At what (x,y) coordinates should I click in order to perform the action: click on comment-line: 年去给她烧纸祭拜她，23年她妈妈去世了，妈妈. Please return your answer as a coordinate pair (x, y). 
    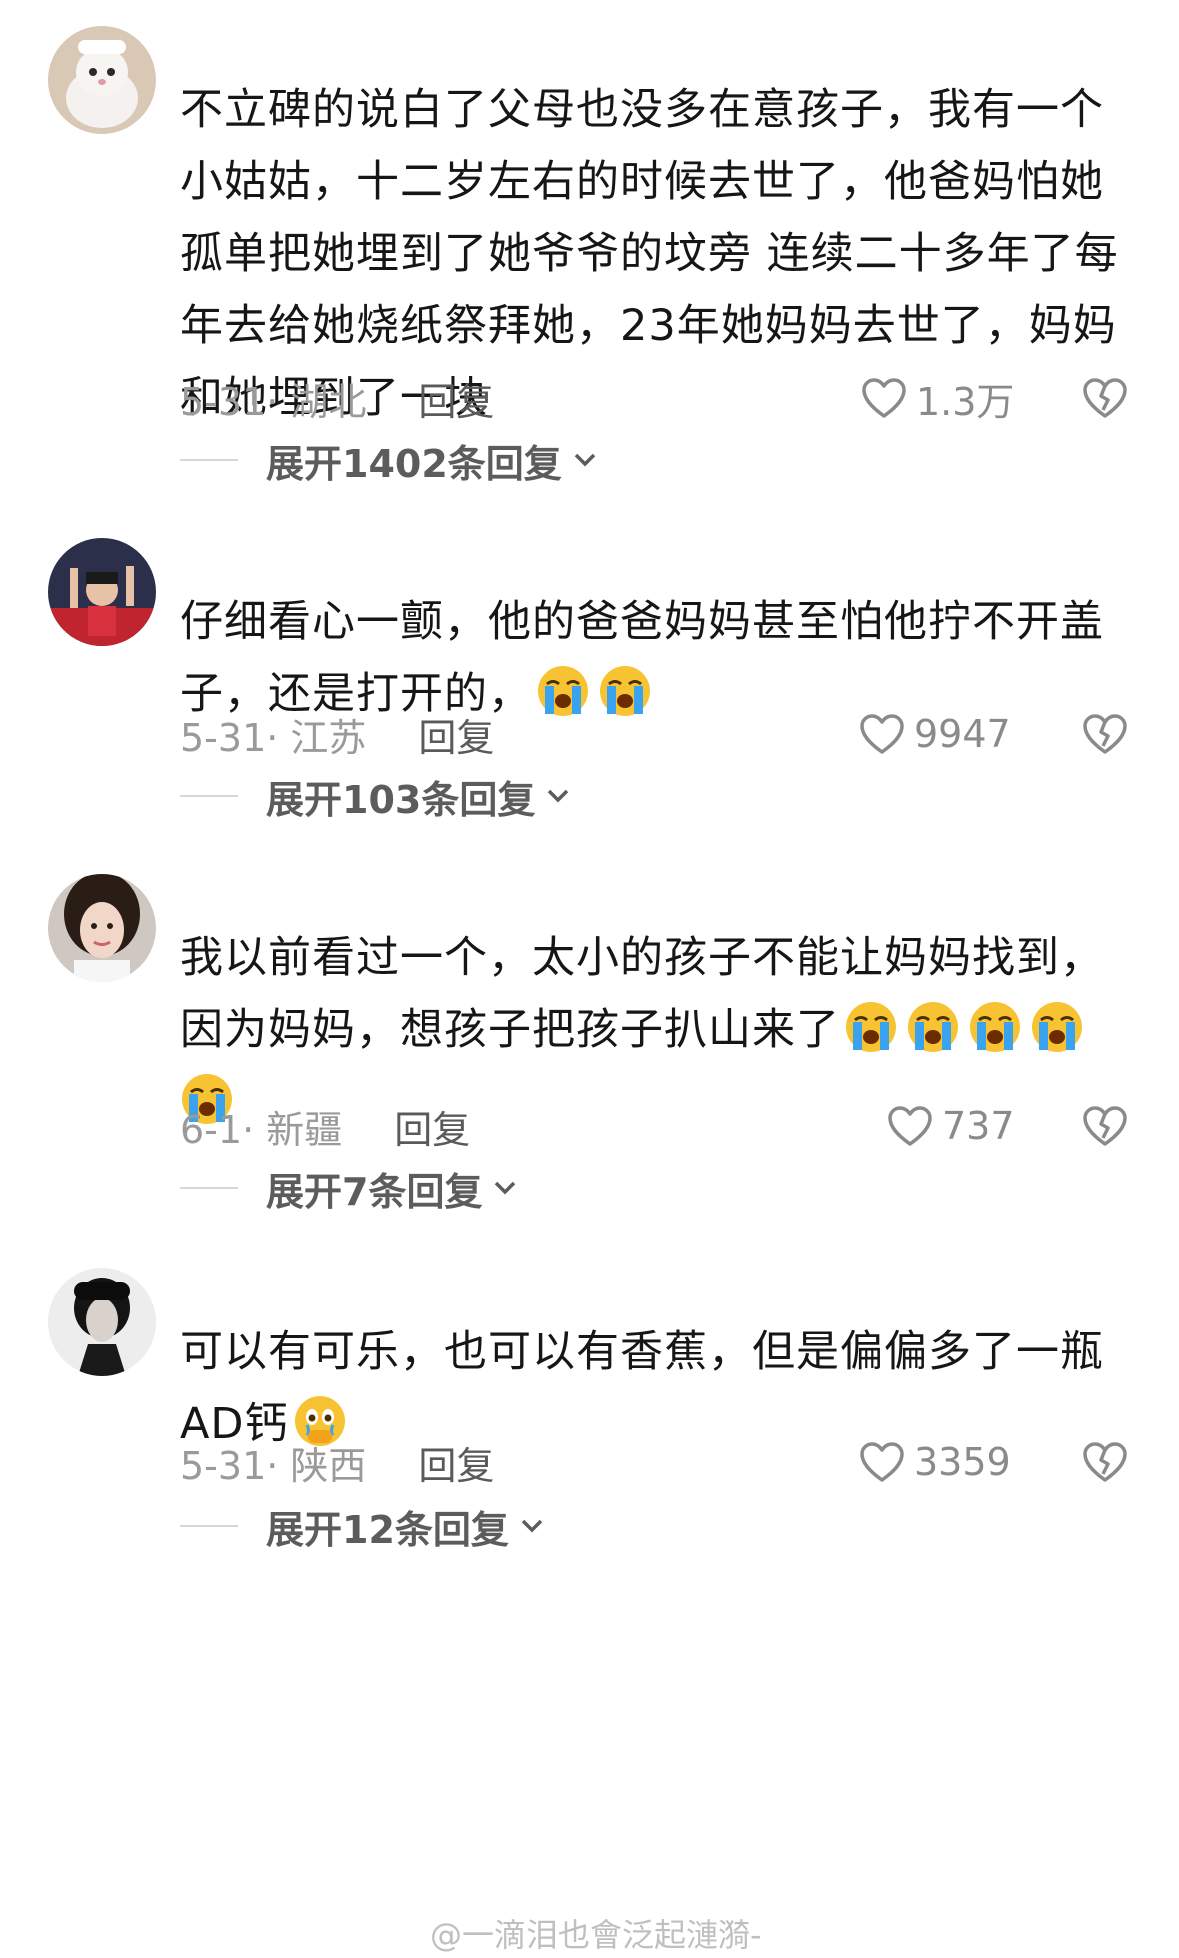
    Looking at the image, I should click on (648, 326).